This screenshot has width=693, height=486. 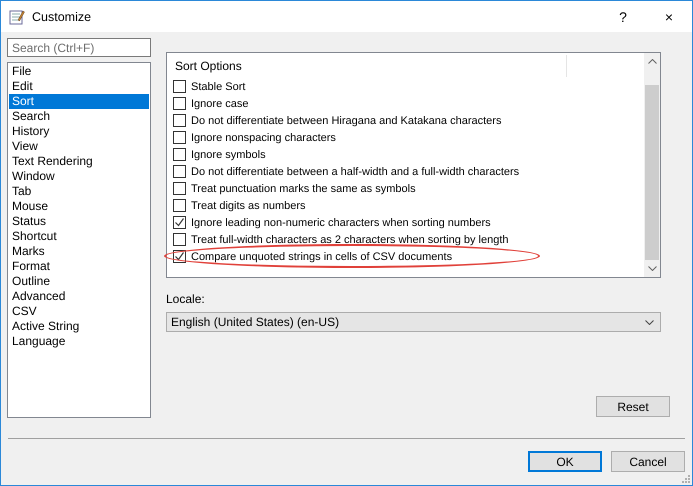 I want to click on locale-label: Locale:, so click(x=186, y=299).